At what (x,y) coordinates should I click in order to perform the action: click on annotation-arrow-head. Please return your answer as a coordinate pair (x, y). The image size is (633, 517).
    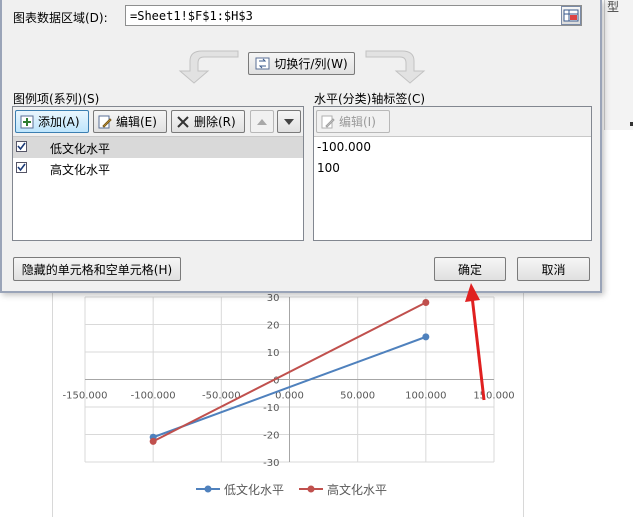
    Looking at the image, I should click on (472, 292).